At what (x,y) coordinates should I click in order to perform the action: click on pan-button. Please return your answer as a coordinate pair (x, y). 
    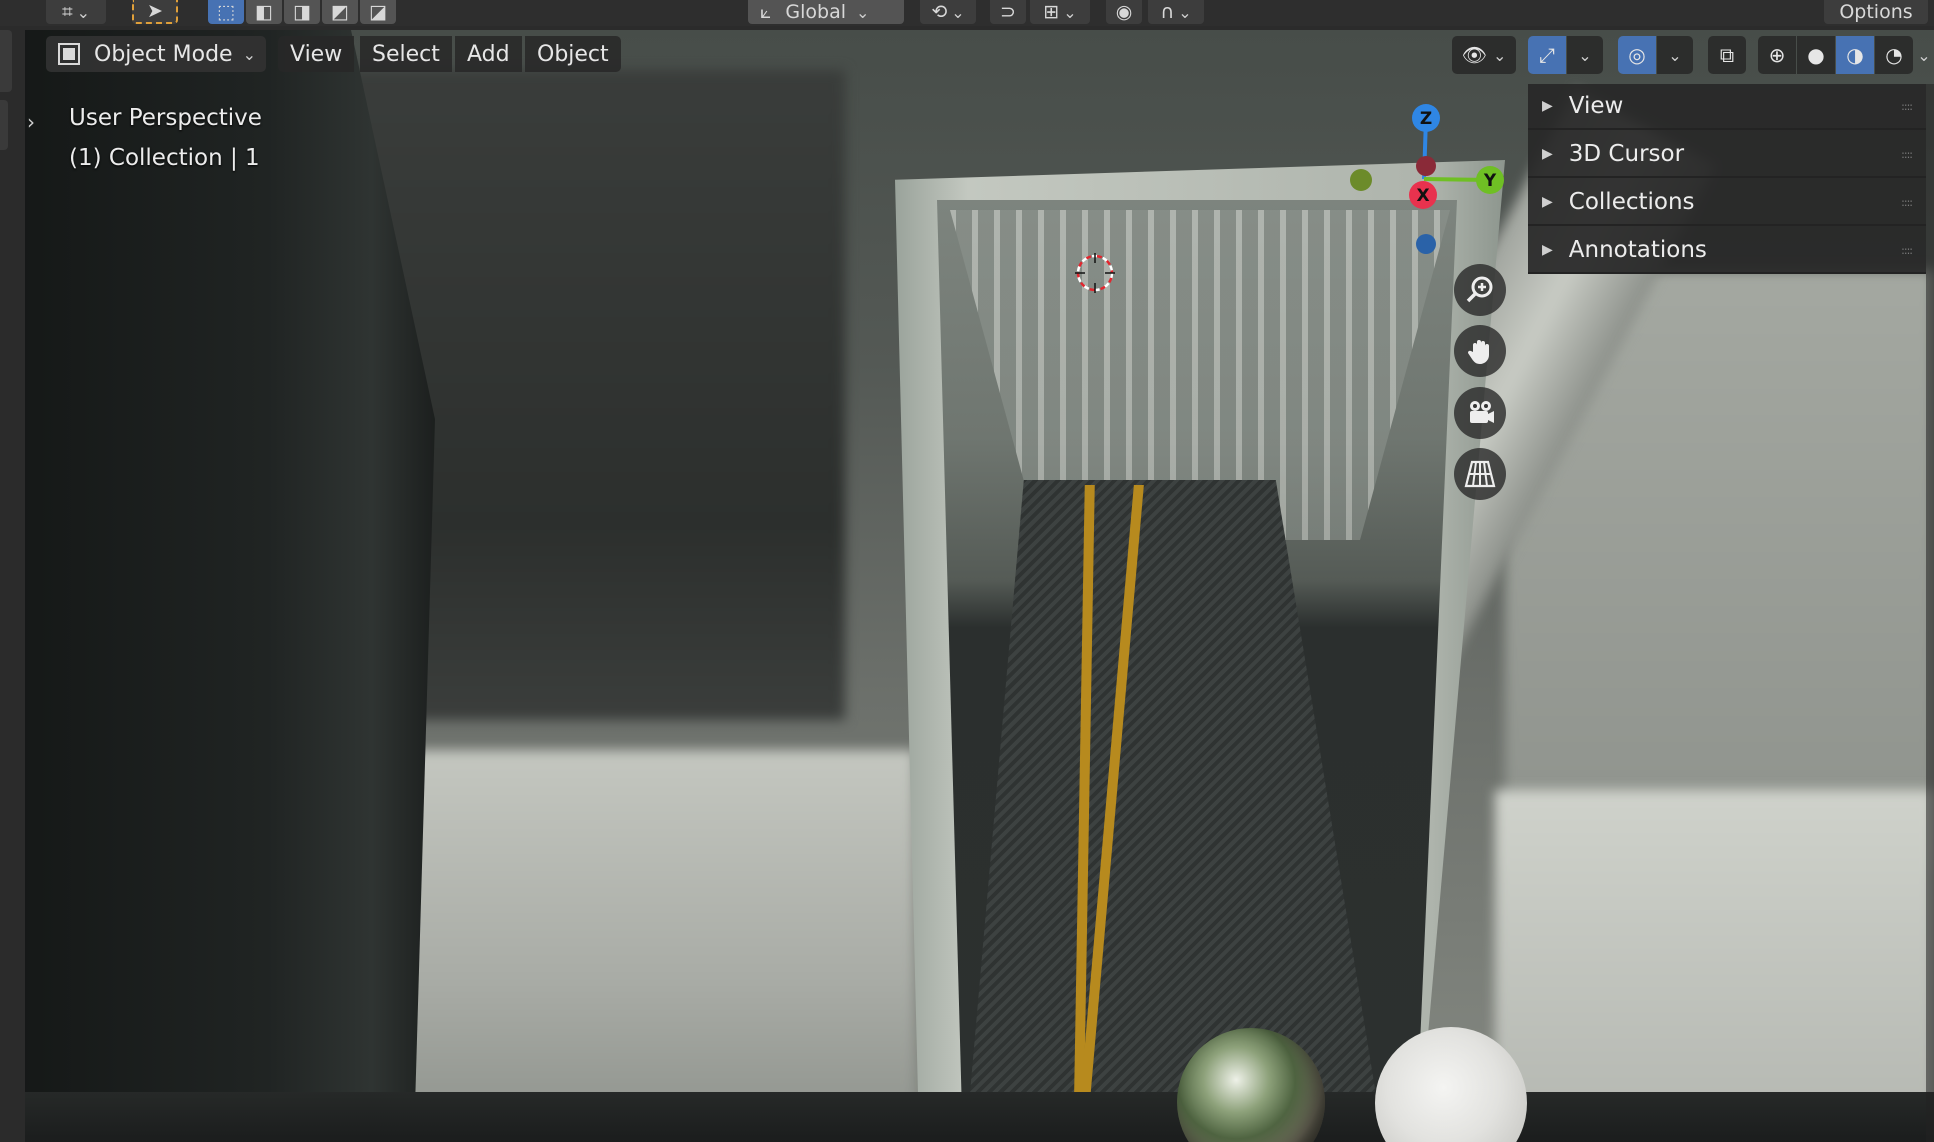
    Looking at the image, I should click on (1480, 351).